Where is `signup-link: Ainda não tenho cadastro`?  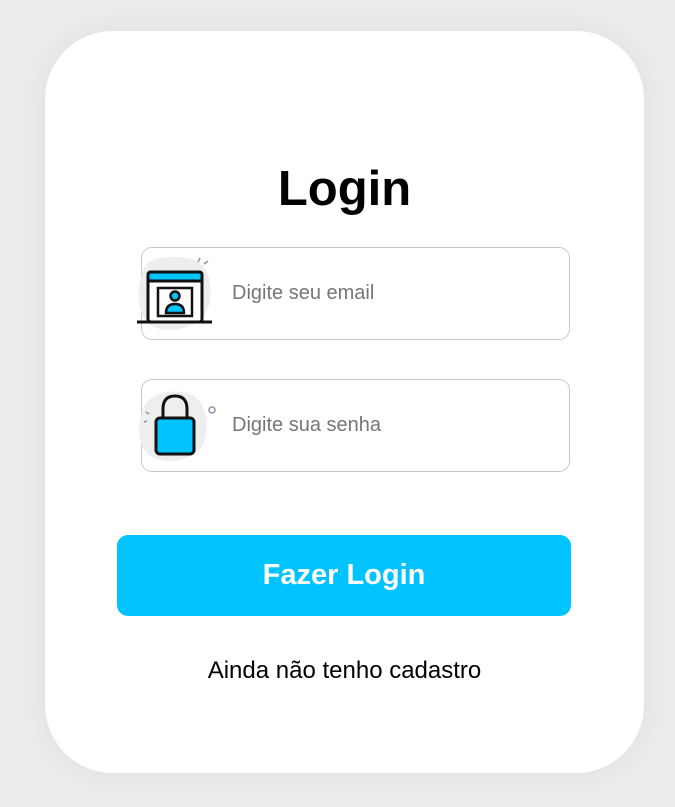
signup-link: Ainda não tenho cadastro is located at coordinates (344, 671).